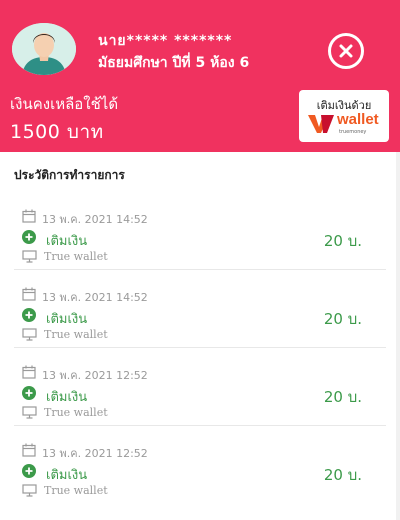  I want to click on user-avatar, so click(44, 49).